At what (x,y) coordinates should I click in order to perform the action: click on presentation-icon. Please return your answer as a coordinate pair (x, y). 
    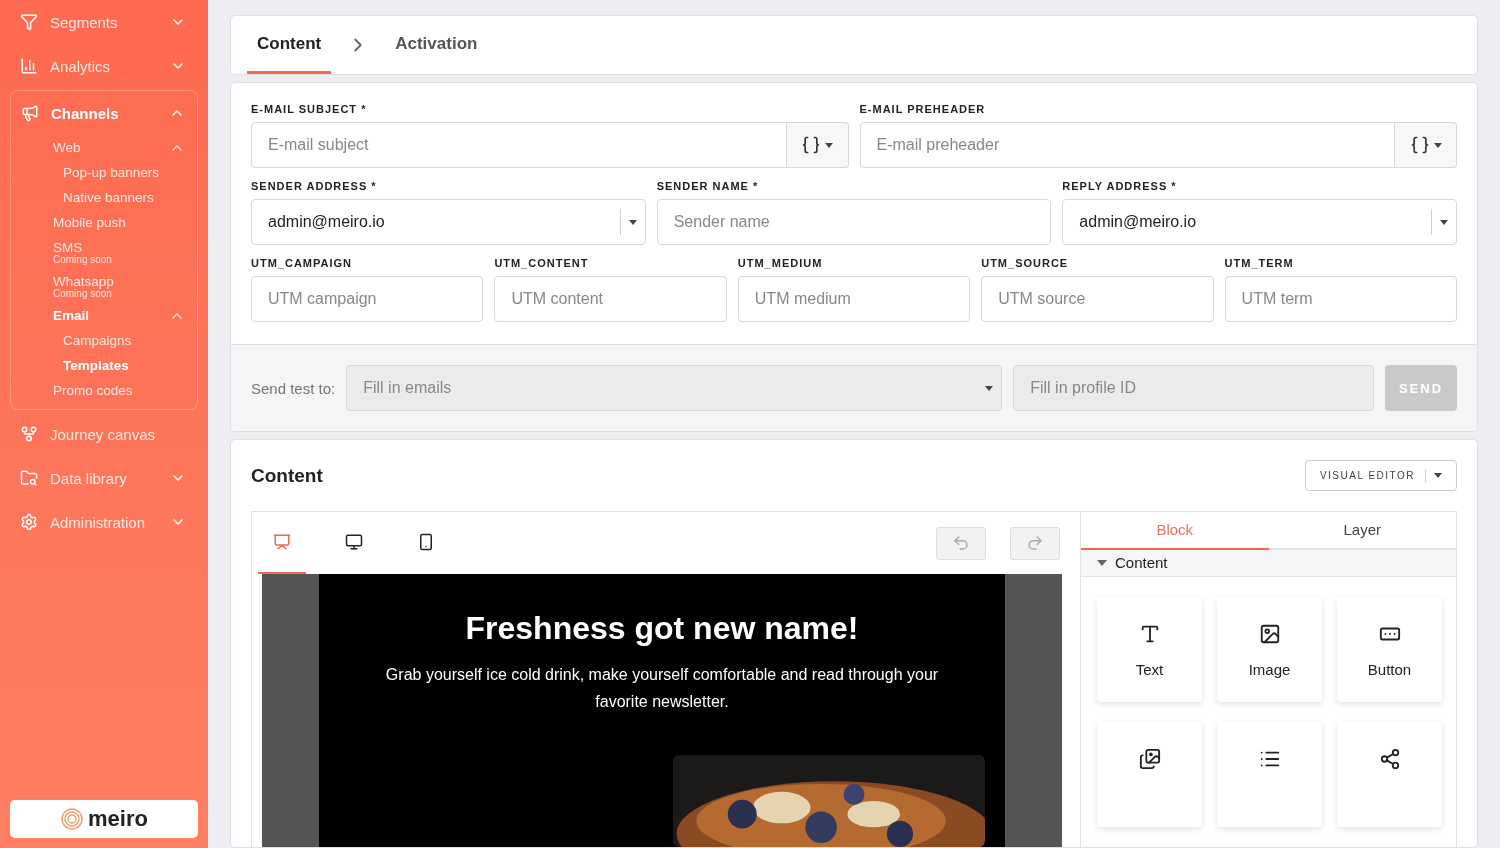
    Looking at the image, I should click on (282, 542).